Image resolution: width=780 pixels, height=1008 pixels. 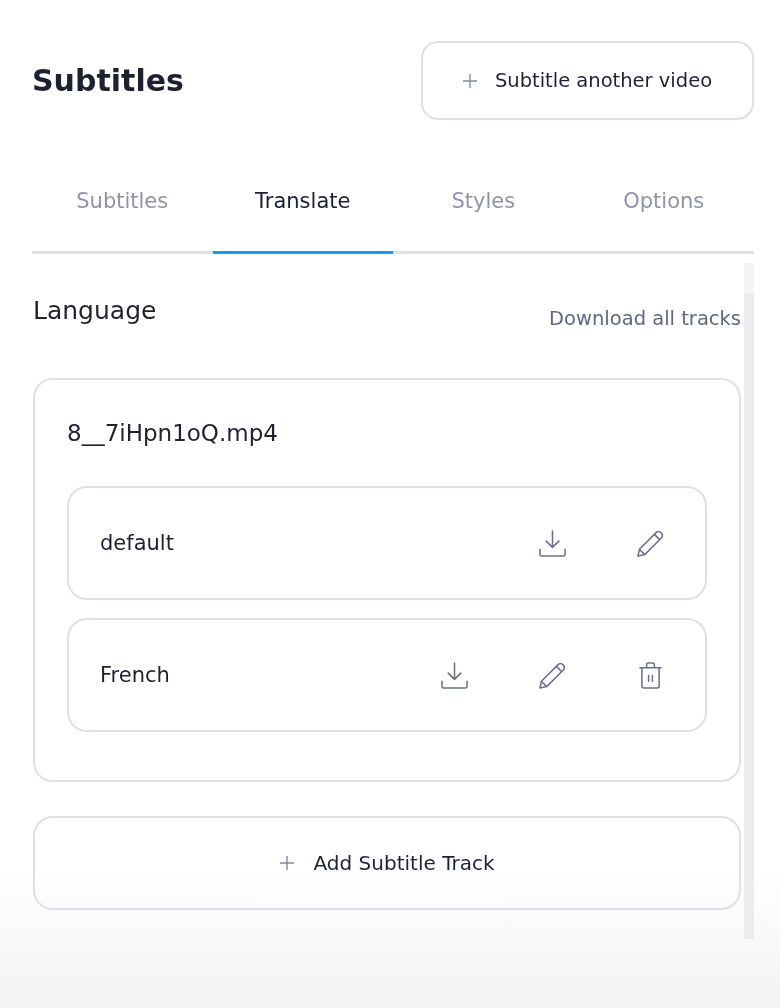 I want to click on page-title: Subtitles, so click(x=108, y=80).